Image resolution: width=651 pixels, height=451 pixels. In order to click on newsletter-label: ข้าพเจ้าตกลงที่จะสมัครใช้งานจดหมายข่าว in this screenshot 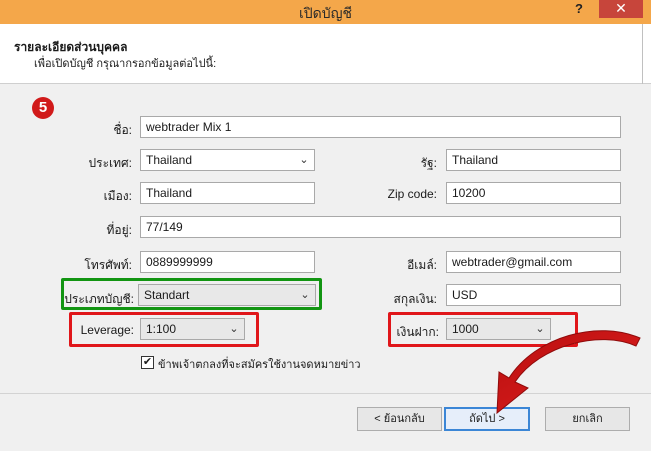, I will do `click(259, 365)`.